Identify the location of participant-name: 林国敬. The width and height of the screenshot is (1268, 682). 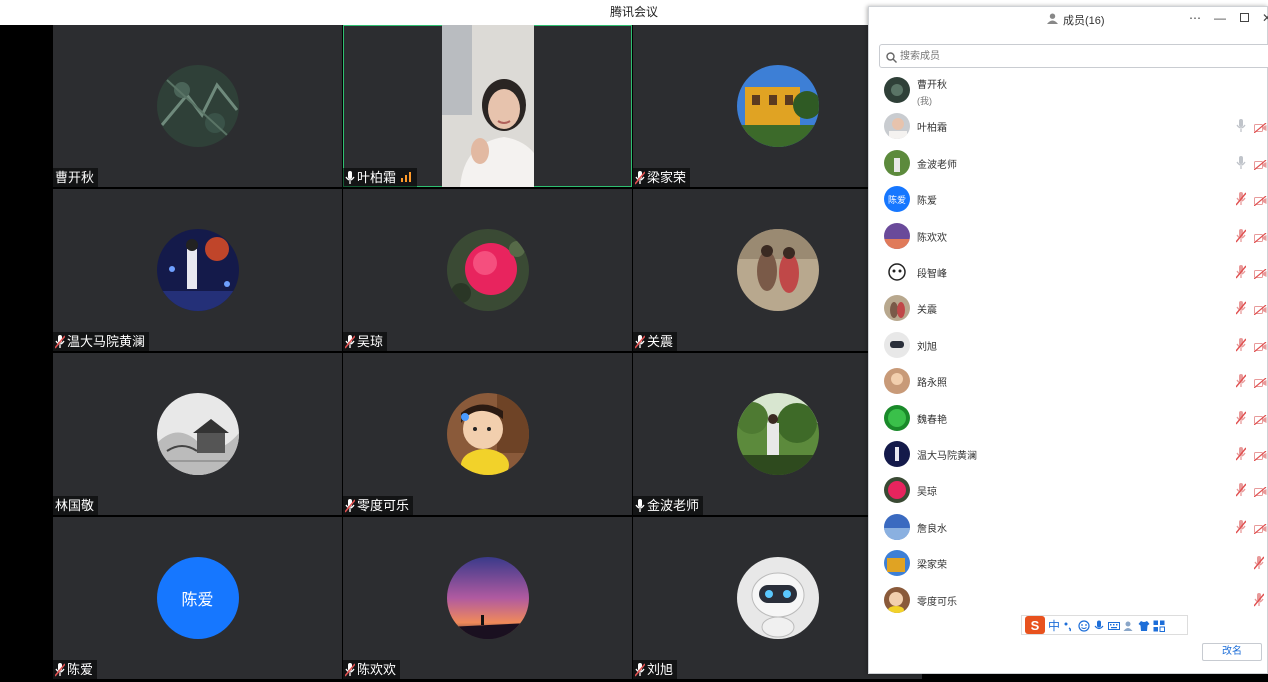
(75, 505).